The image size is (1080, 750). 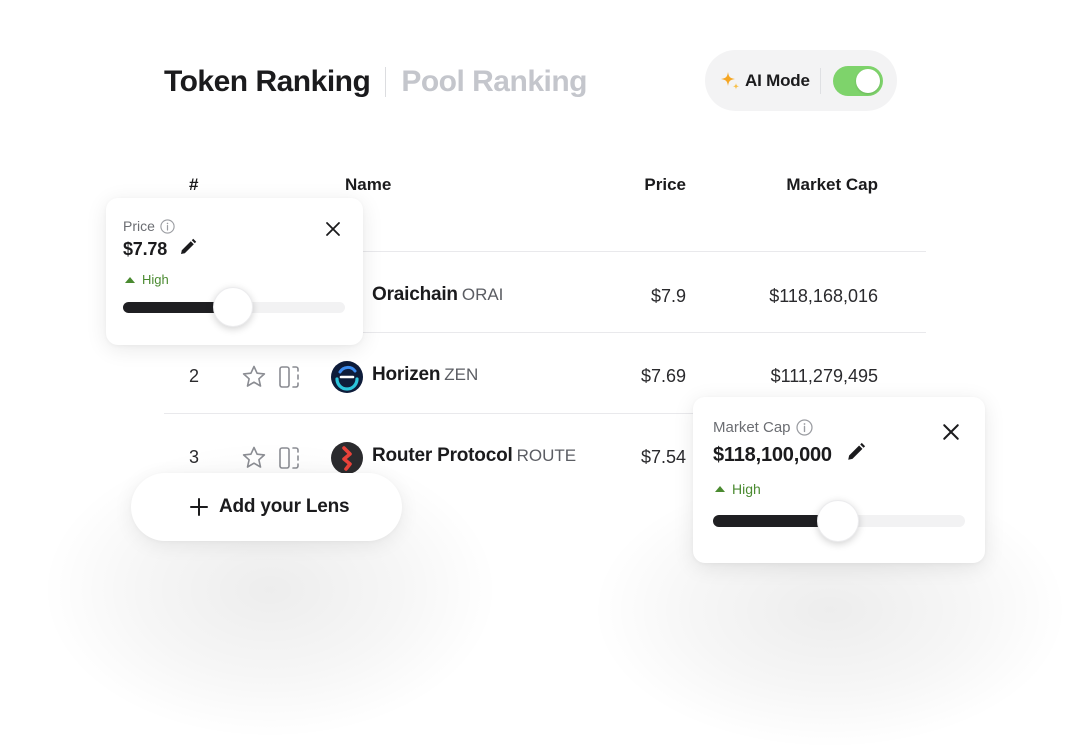 What do you see at coordinates (777, 80) in the screenshot?
I see `ai-mode-label: AI Mode` at bounding box center [777, 80].